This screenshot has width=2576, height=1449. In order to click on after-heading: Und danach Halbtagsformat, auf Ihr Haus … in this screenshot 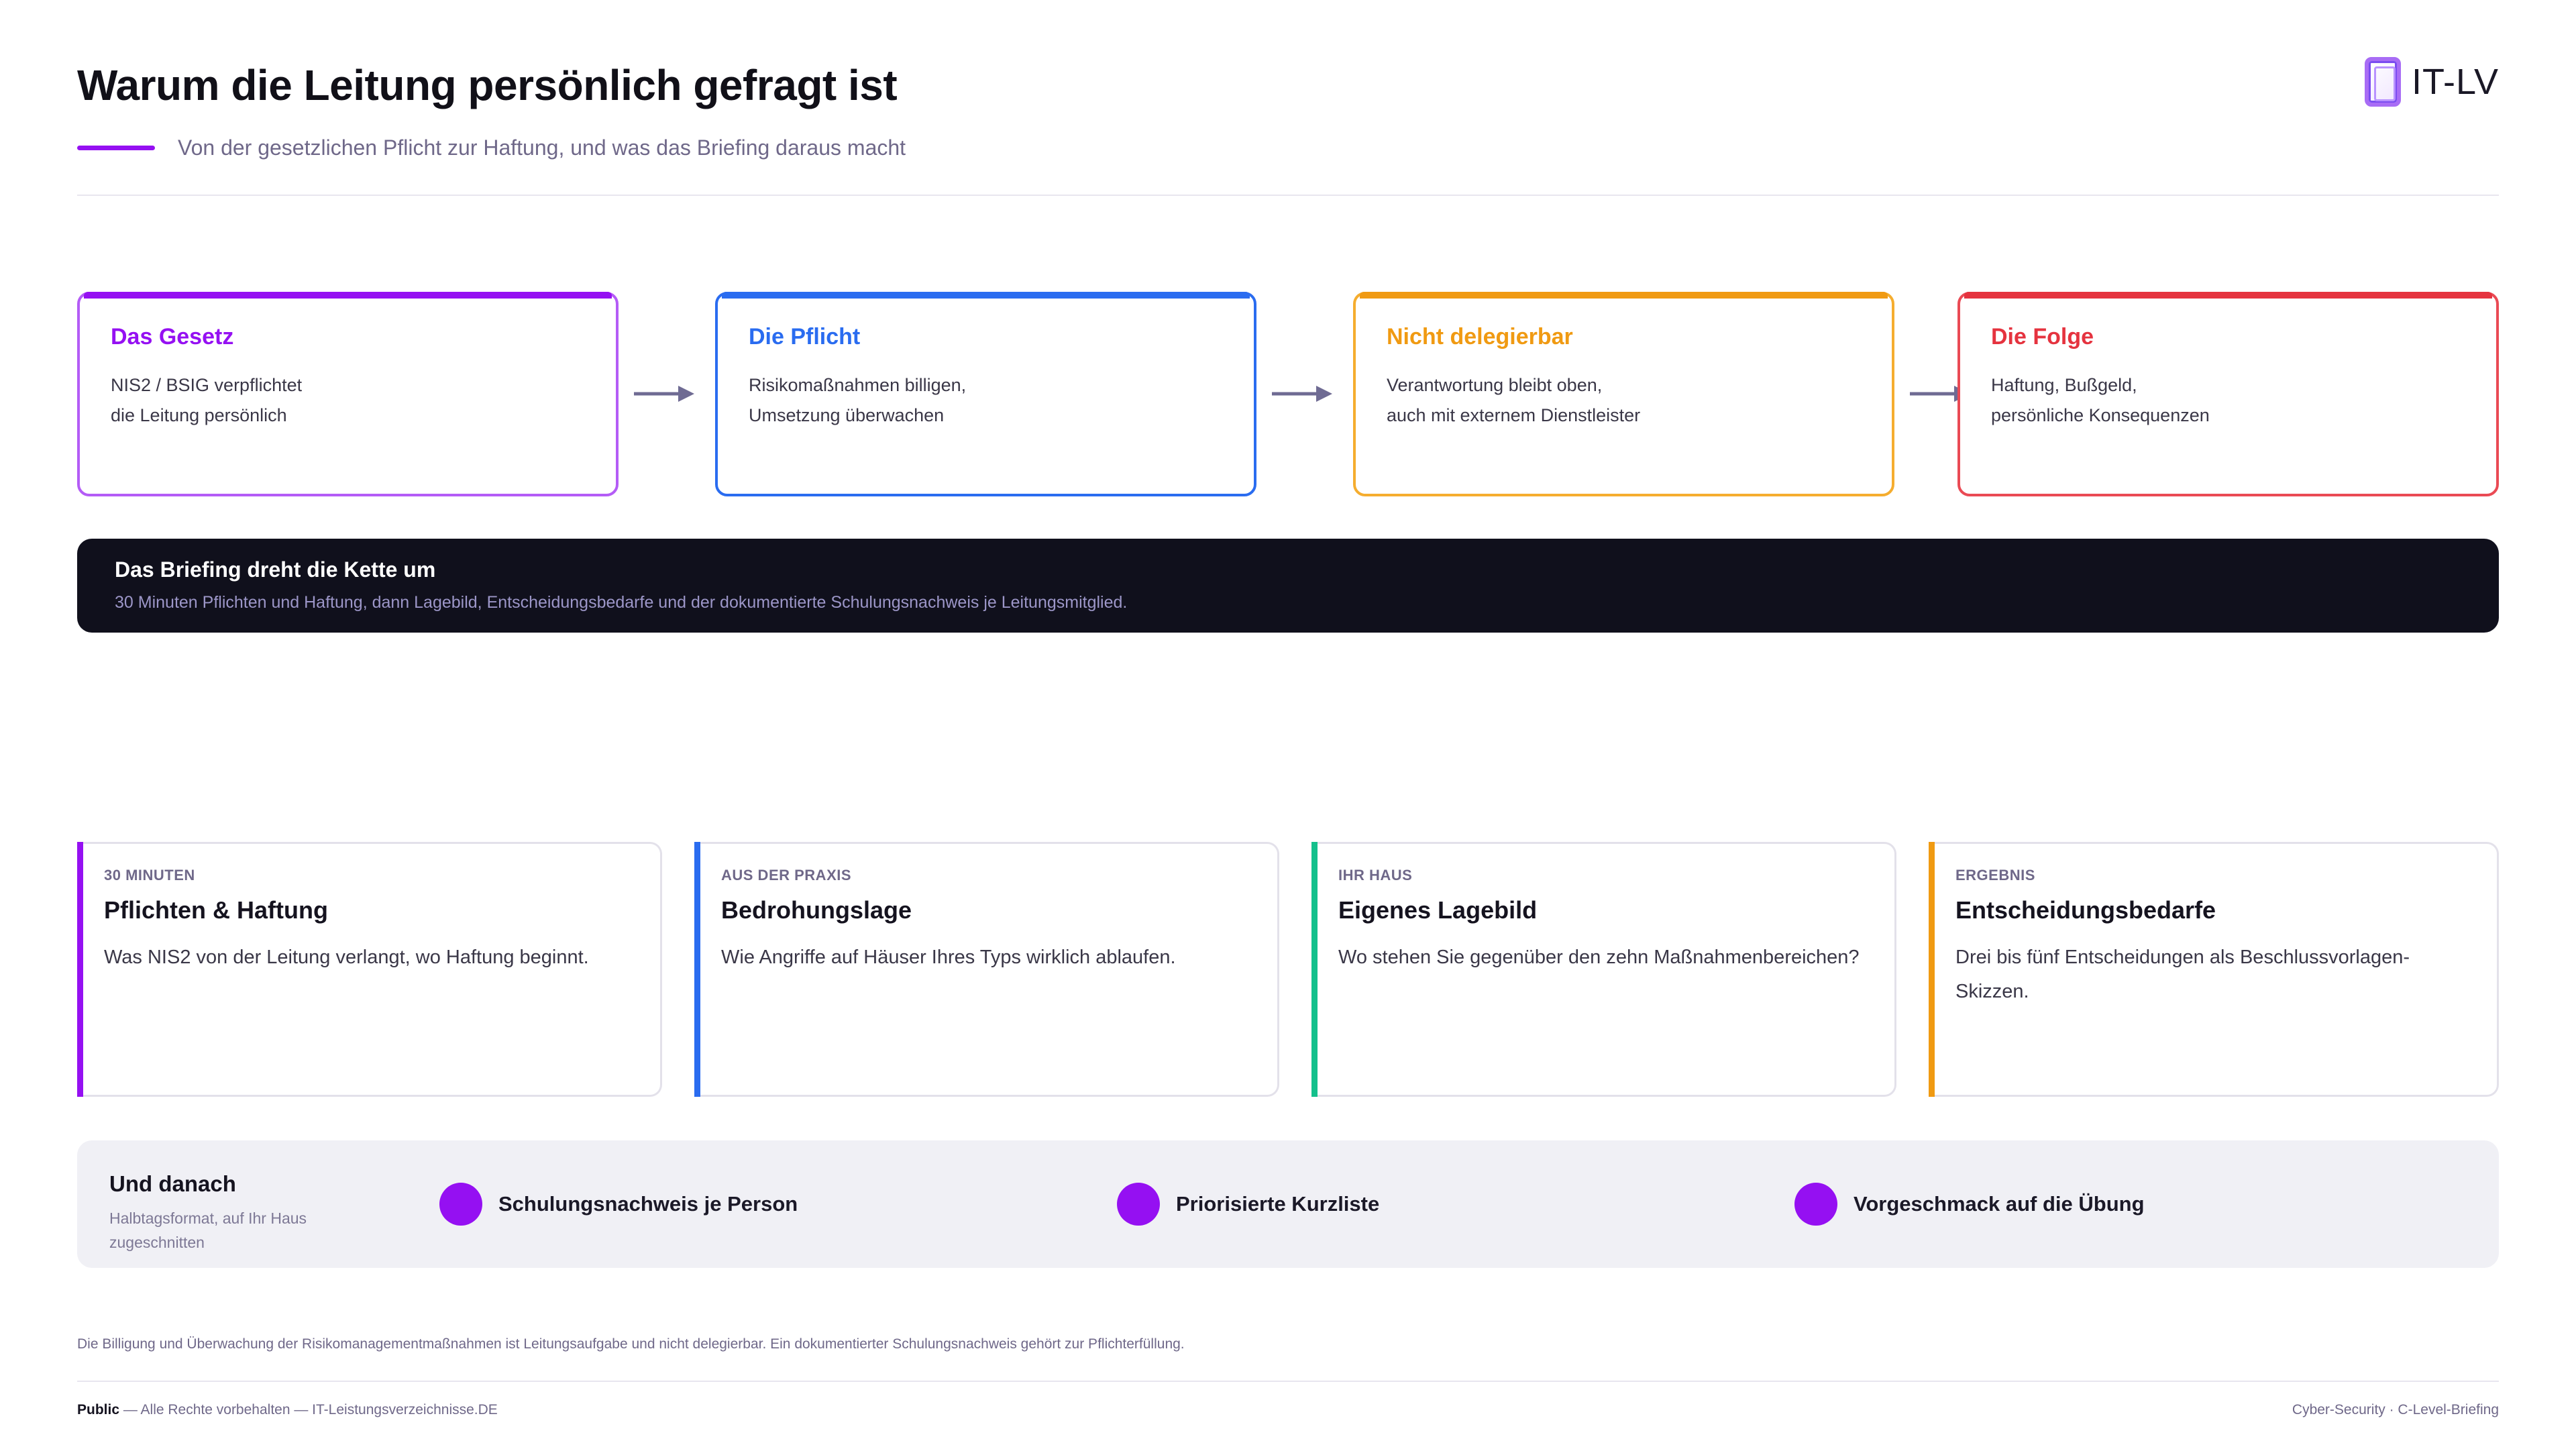, I will do `click(250, 1212)`.